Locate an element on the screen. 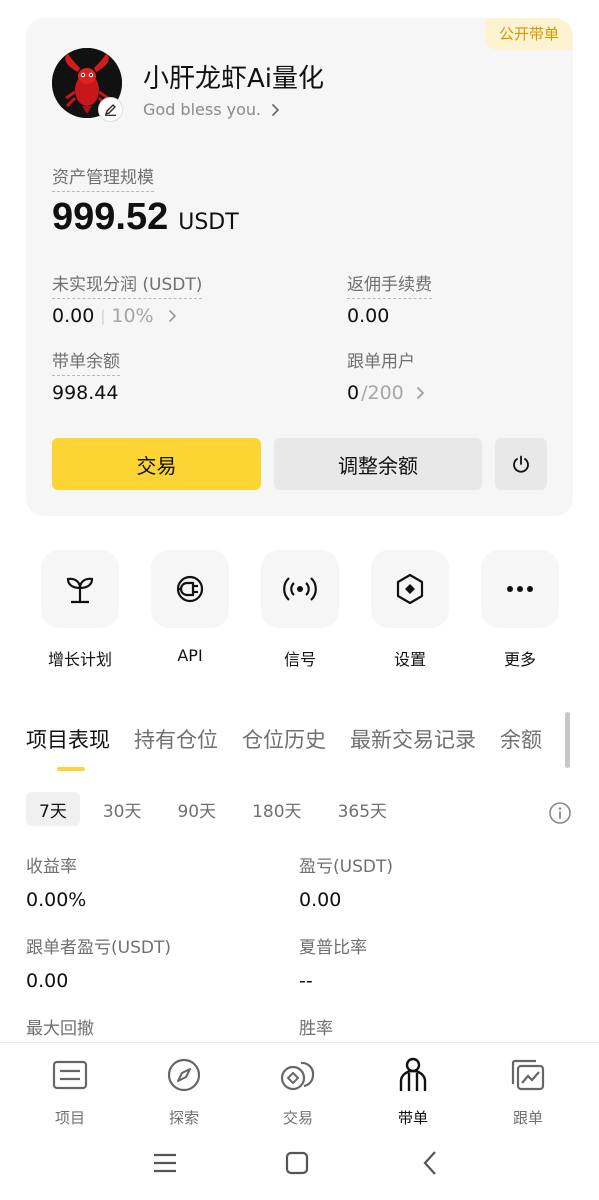  period-30d: 30天 is located at coordinates (122, 809).